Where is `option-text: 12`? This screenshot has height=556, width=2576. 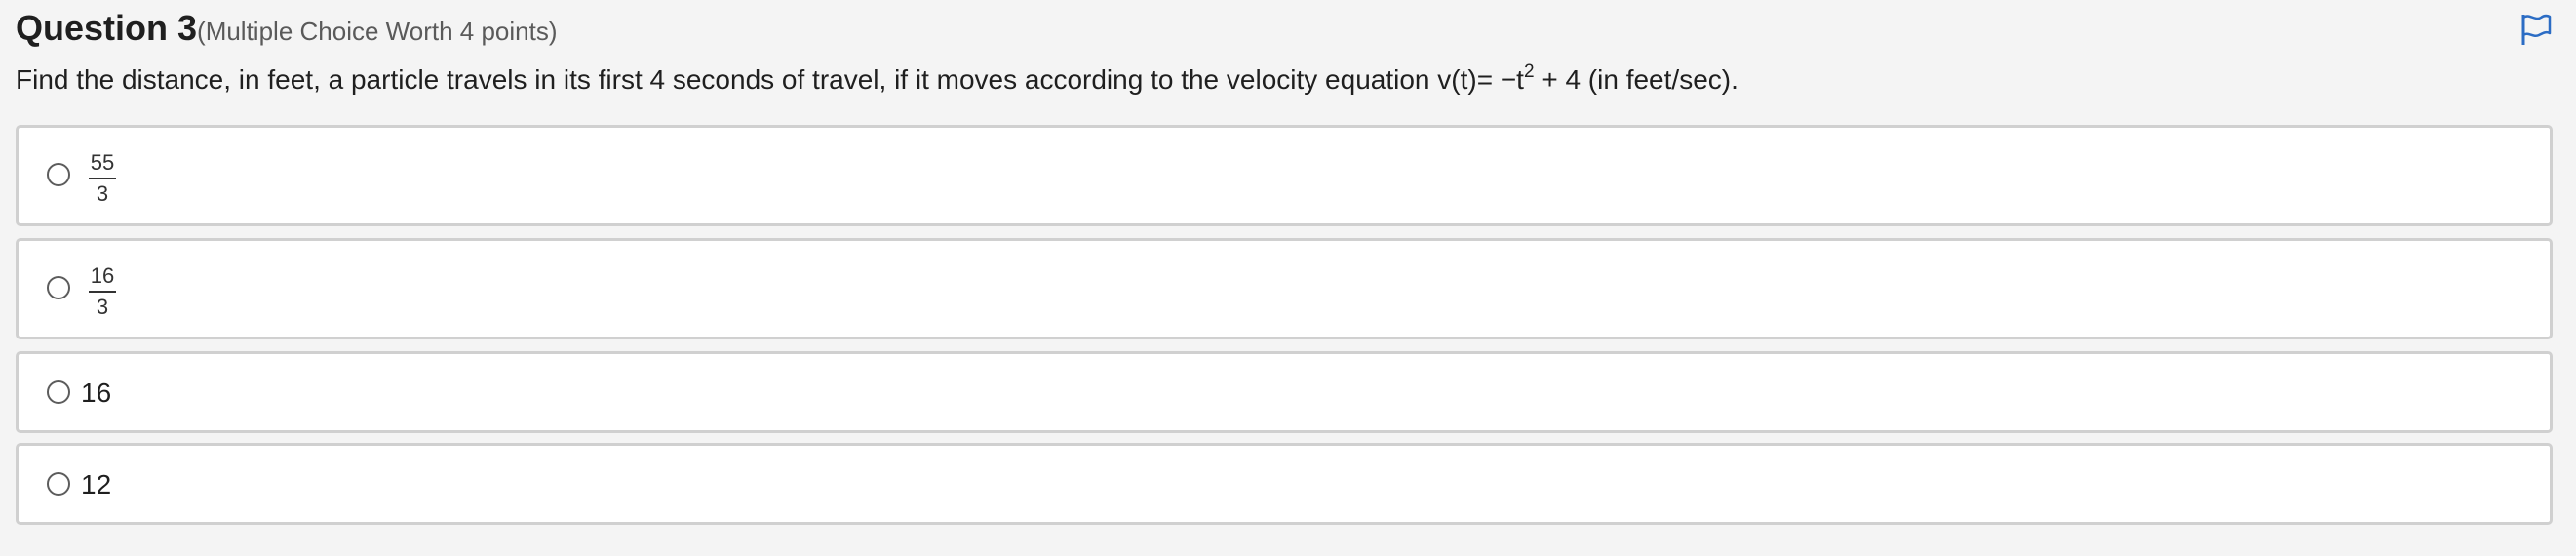 option-text: 12 is located at coordinates (96, 484).